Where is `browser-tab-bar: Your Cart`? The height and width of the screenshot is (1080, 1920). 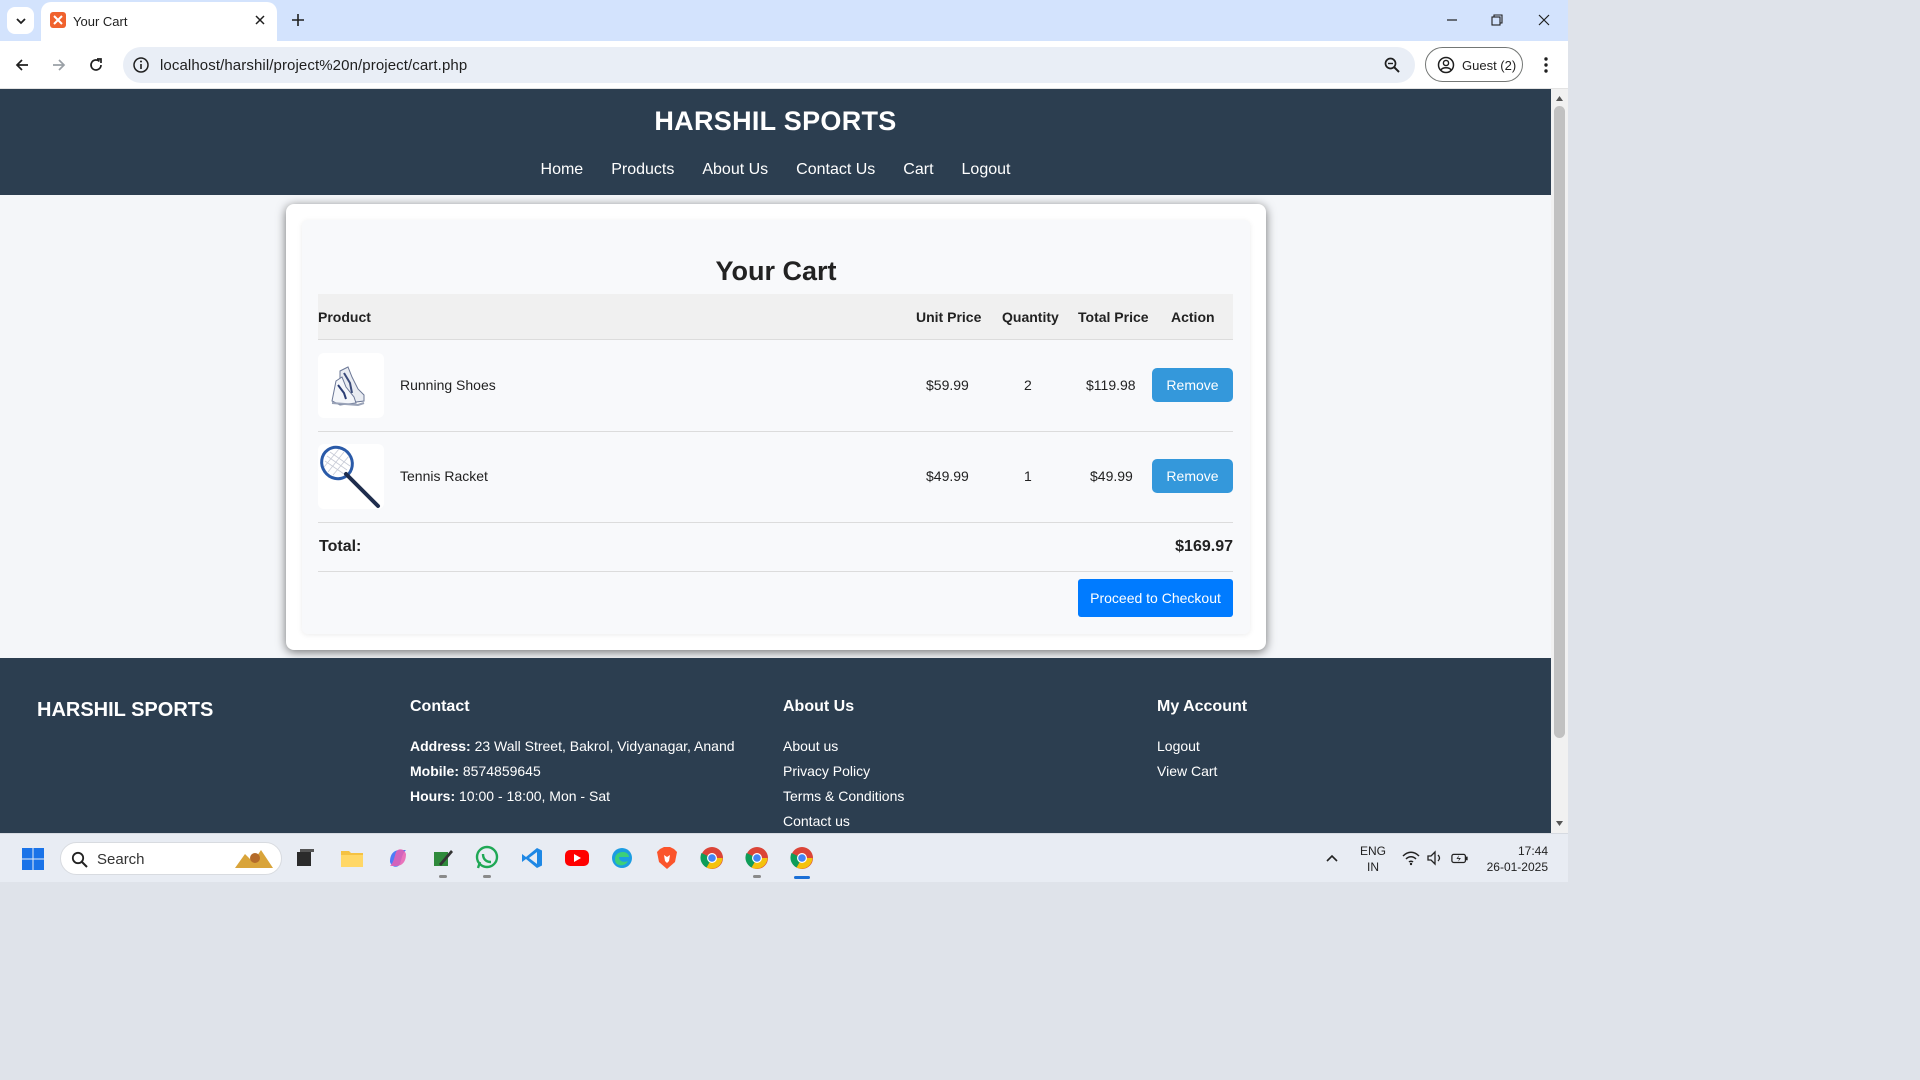 browser-tab-bar: Your Cart is located at coordinates (784, 20).